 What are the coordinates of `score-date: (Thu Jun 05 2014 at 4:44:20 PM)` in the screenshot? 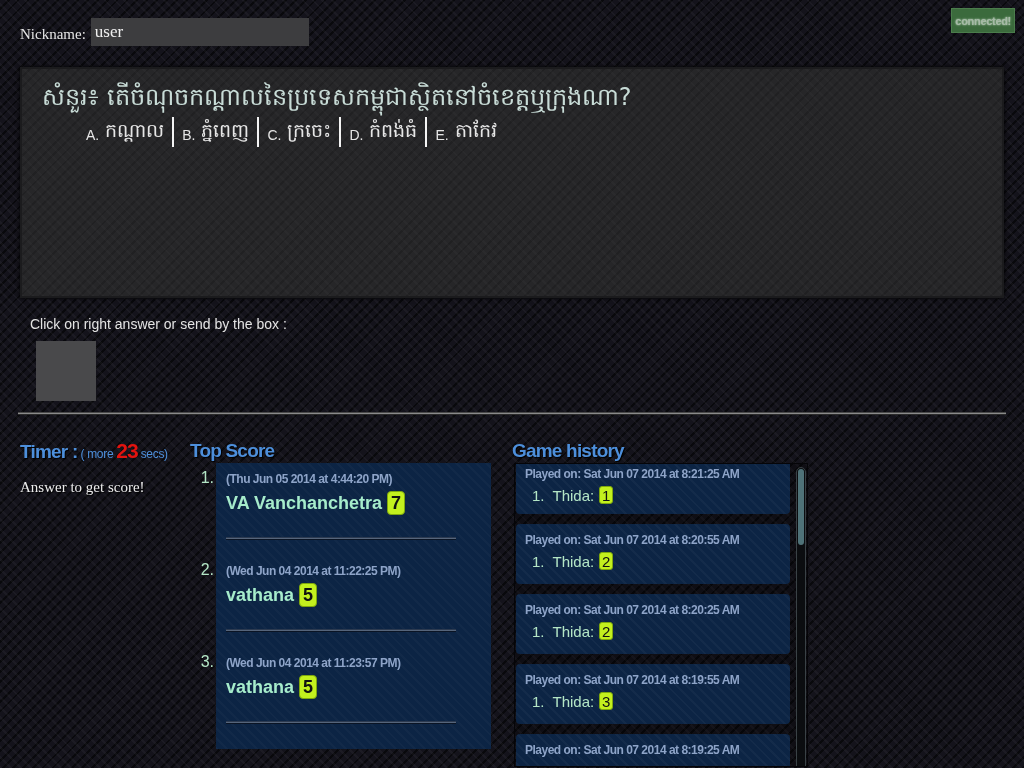 It's located at (309, 479).